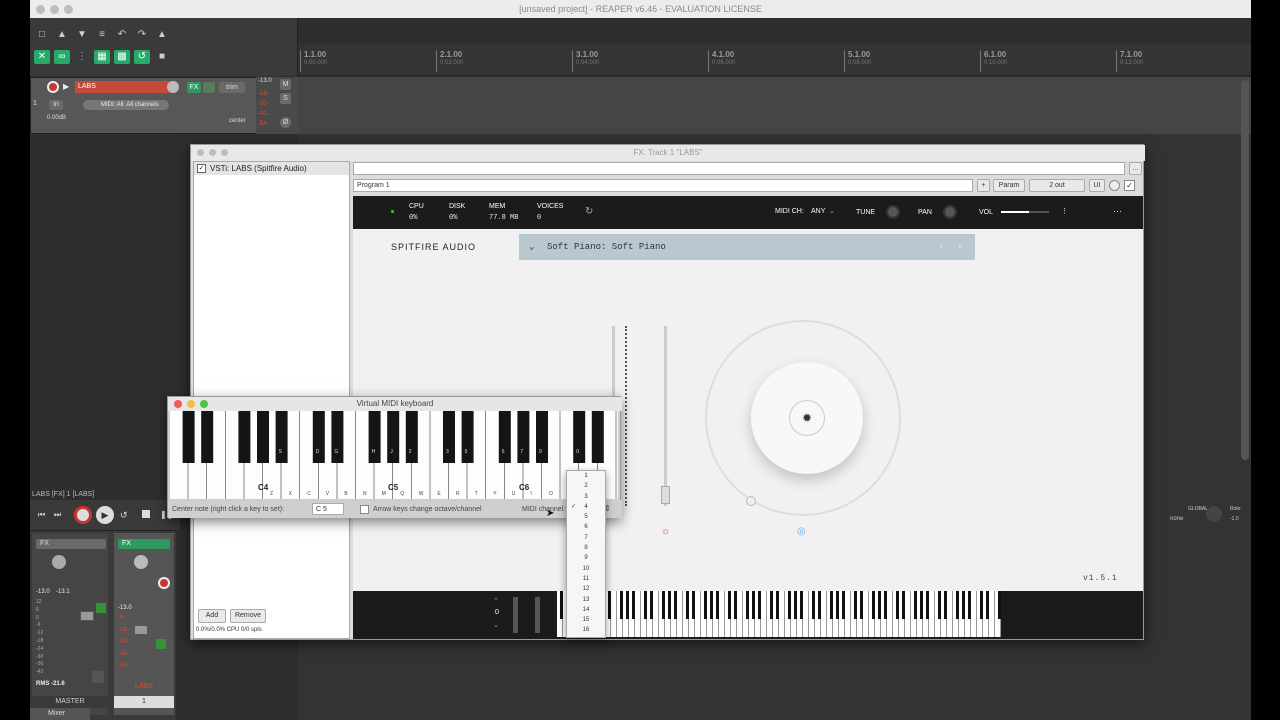  I want to click on midi-ch-selector: ANY, so click(818, 211).